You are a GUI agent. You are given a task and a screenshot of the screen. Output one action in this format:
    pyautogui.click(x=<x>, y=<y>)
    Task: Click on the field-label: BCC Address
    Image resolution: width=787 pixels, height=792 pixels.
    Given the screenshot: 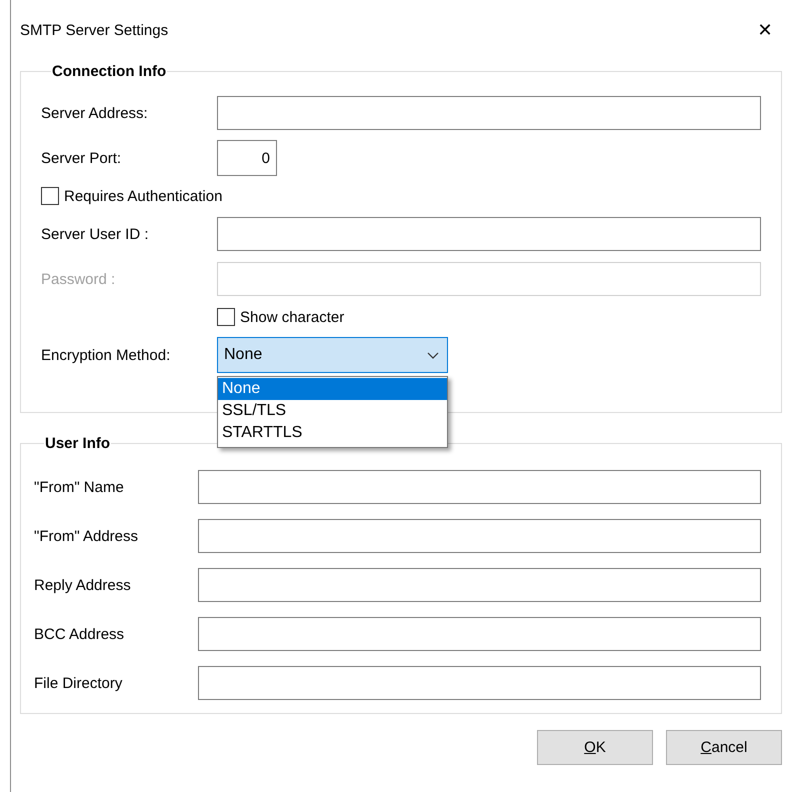 What is the action you would take?
    pyautogui.click(x=80, y=634)
    